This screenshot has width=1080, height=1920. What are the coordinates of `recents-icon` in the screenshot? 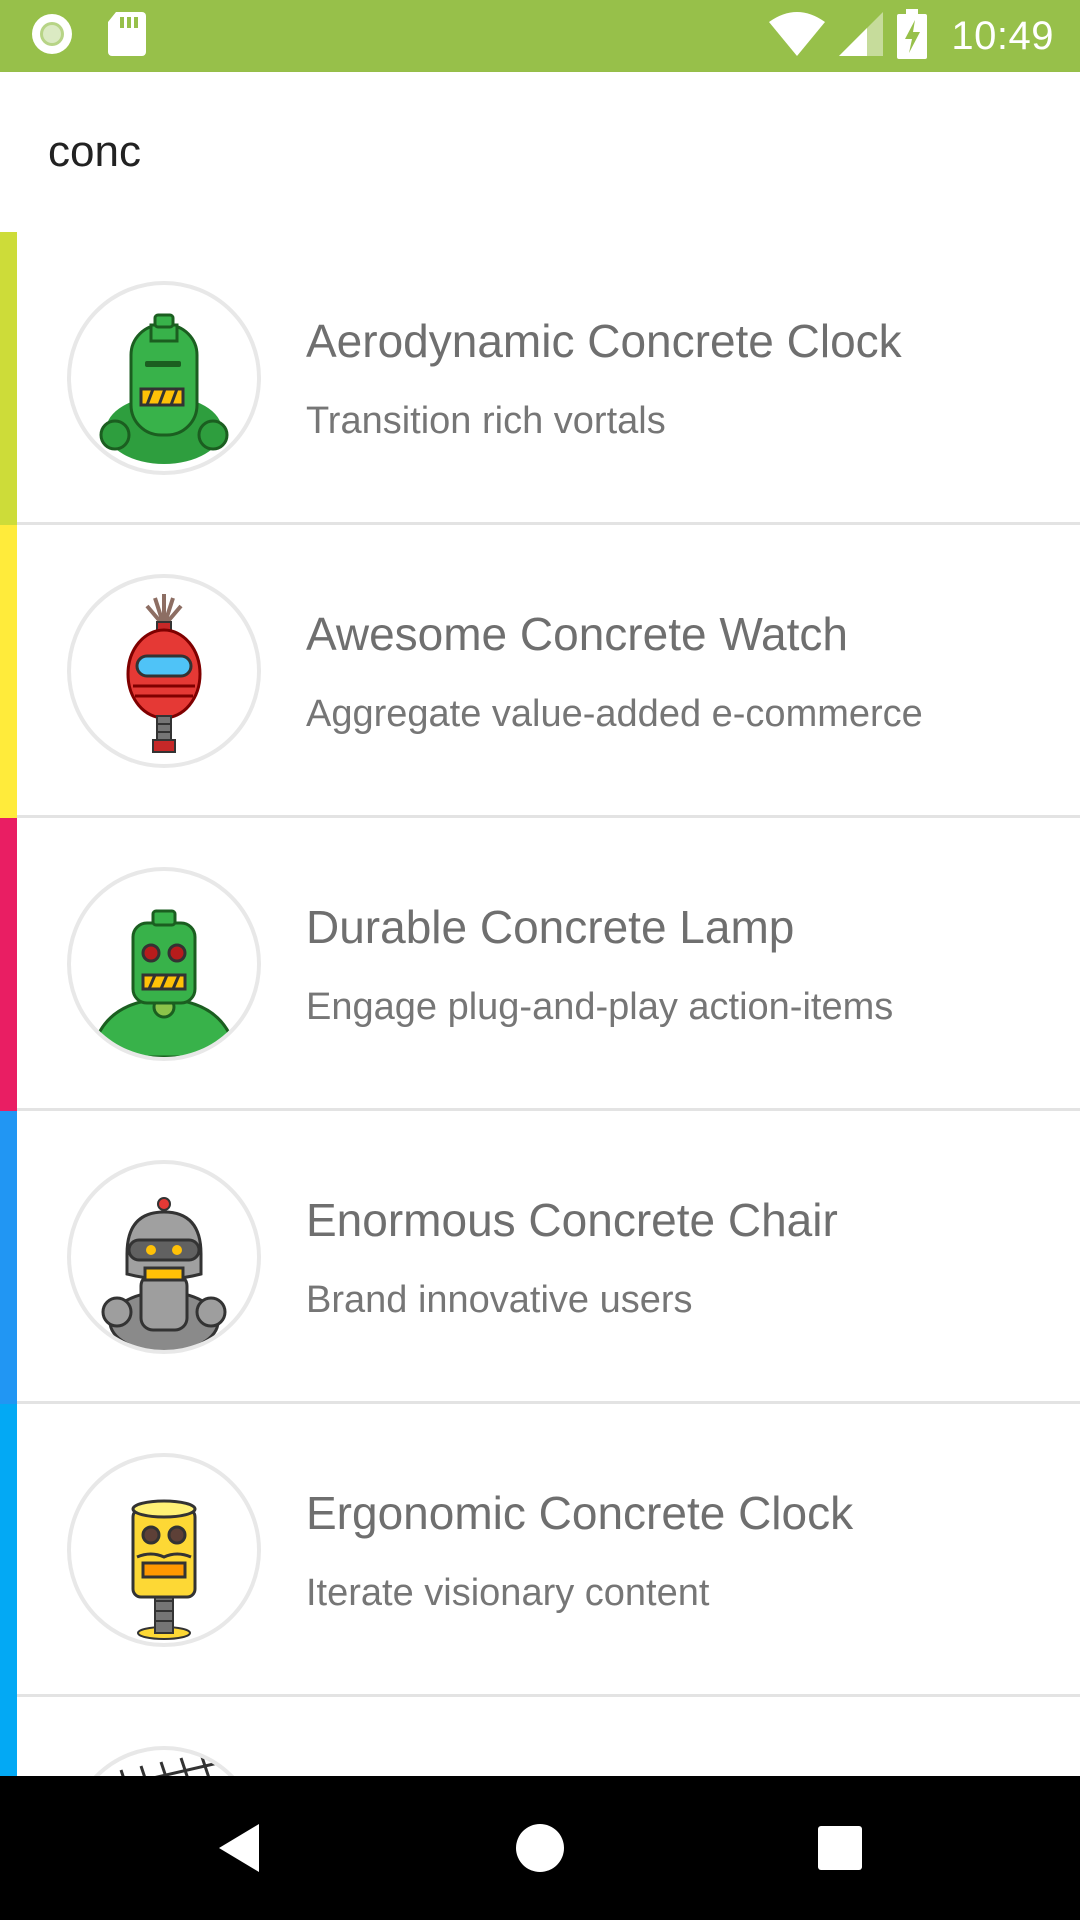 It's located at (840, 1848).